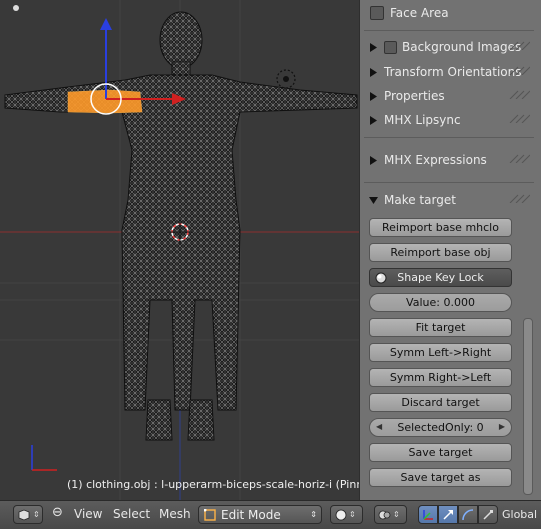 The image size is (541, 529). Describe the element at coordinates (435, 160) in the screenshot. I see `section-label: MHX Expressions` at that location.